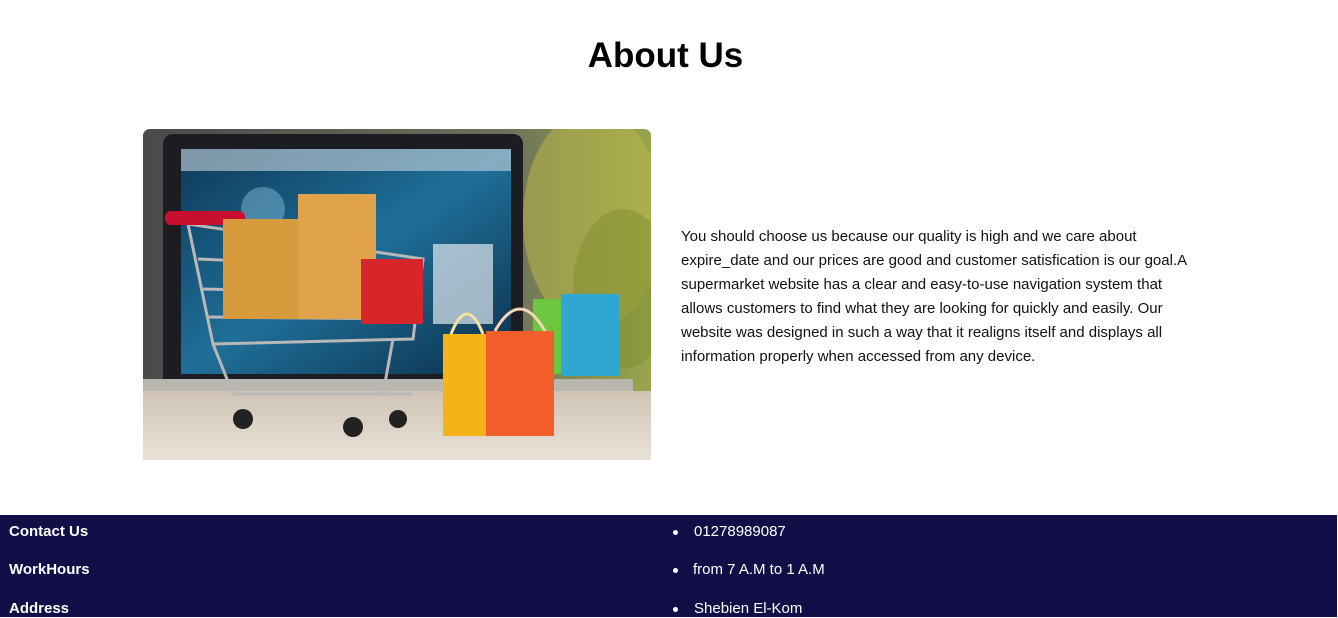 Image resolution: width=1338 pixels, height=618 pixels. What do you see at coordinates (665, 55) in the screenshot?
I see `page-title: About Us` at bounding box center [665, 55].